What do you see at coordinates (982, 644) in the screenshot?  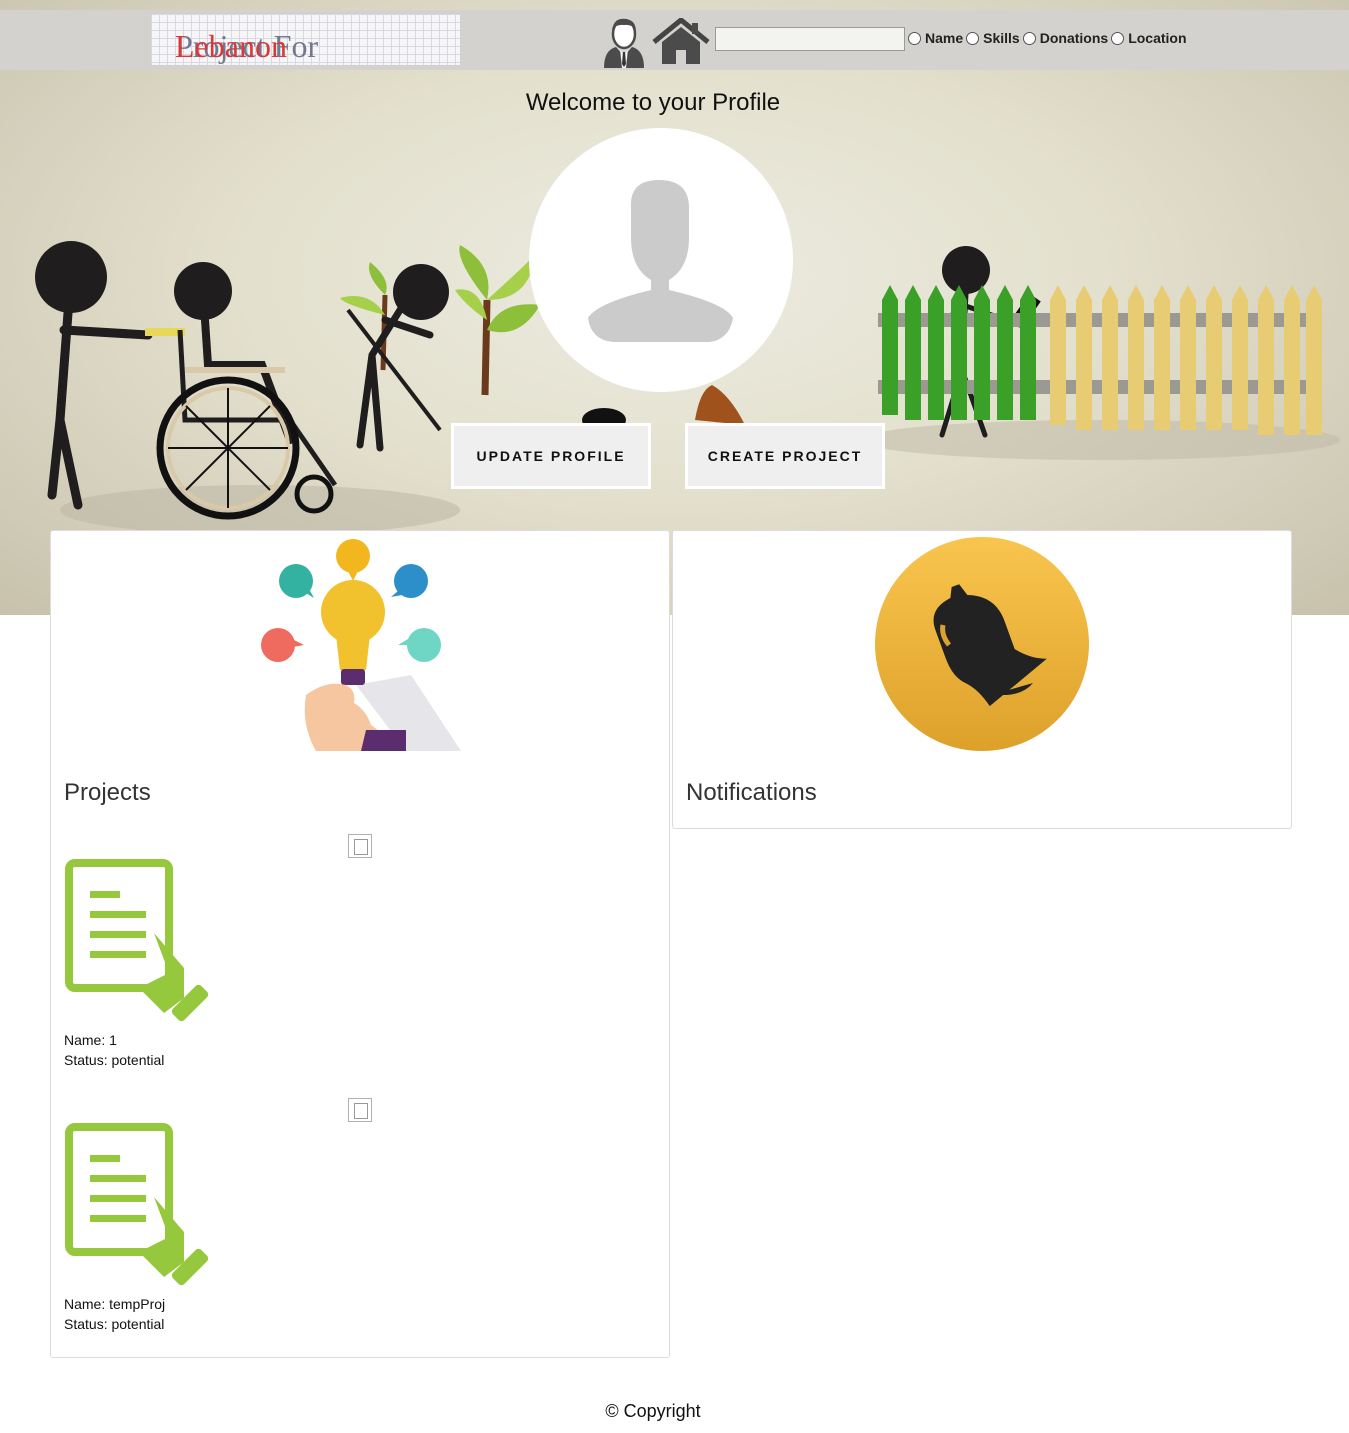 I see `bell-icon` at bounding box center [982, 644].